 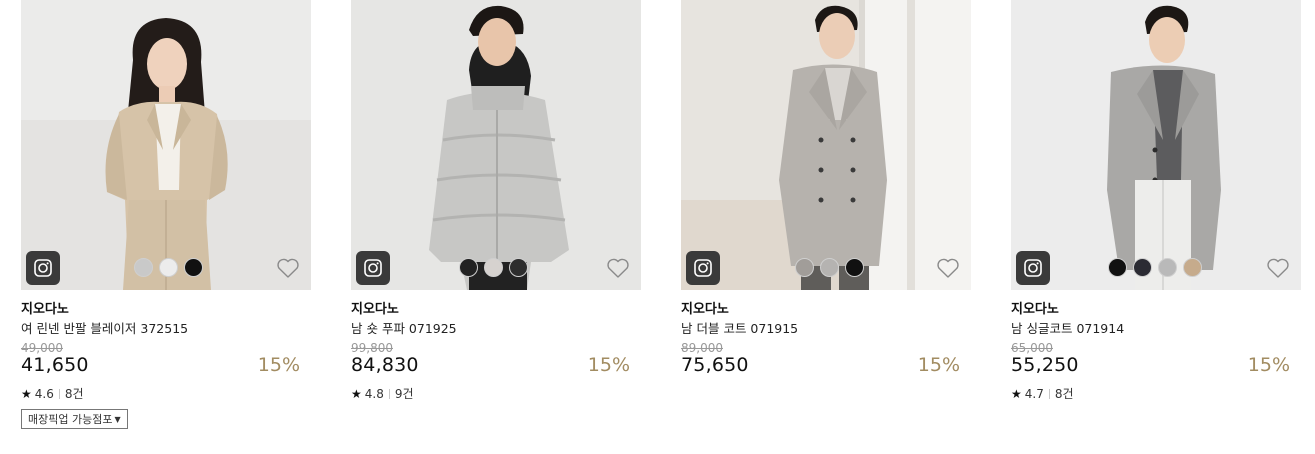 What do you see at coordinates (385, 365) in the screenshot?
I see `sale-price: 84,830` at bounding box center [385, 365].